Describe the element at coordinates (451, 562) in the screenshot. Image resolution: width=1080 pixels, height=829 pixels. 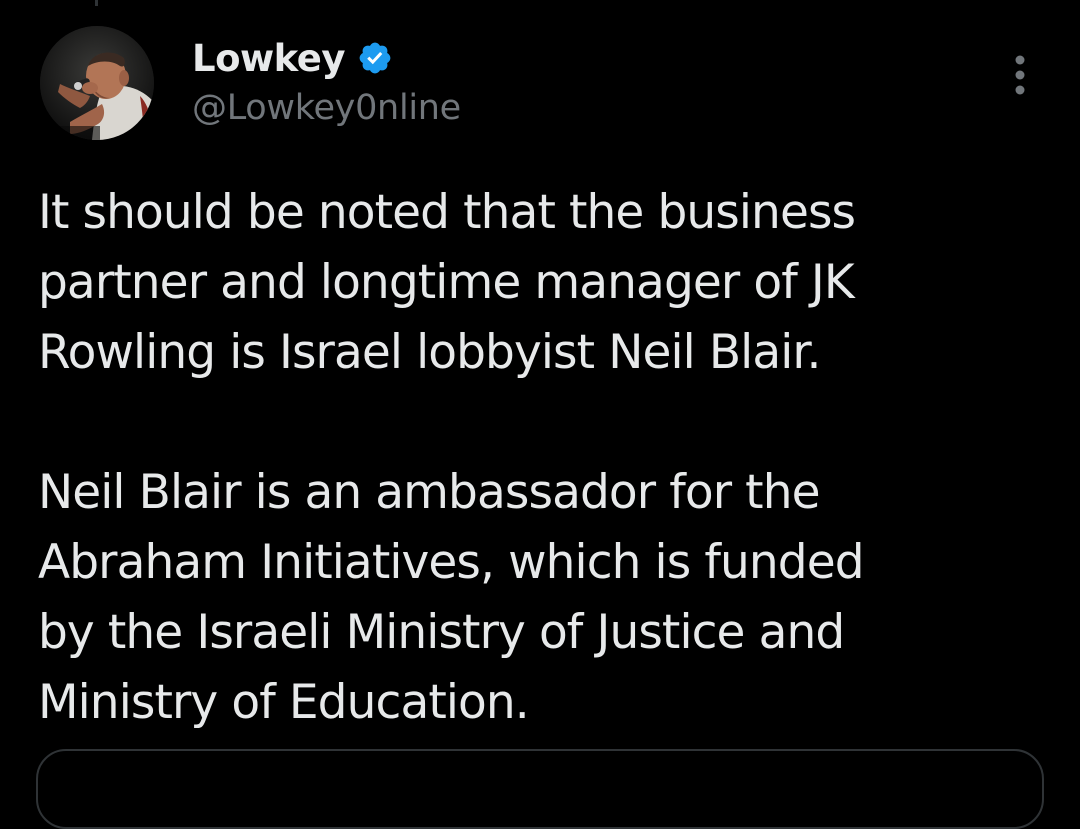
I see `tweet-line: Abraham Initiatives, which is funded` at that location.